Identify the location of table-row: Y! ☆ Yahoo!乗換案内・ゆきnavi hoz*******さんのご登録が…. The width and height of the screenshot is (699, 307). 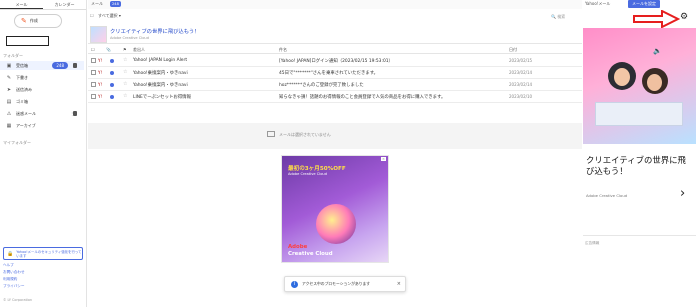
(335, 85).